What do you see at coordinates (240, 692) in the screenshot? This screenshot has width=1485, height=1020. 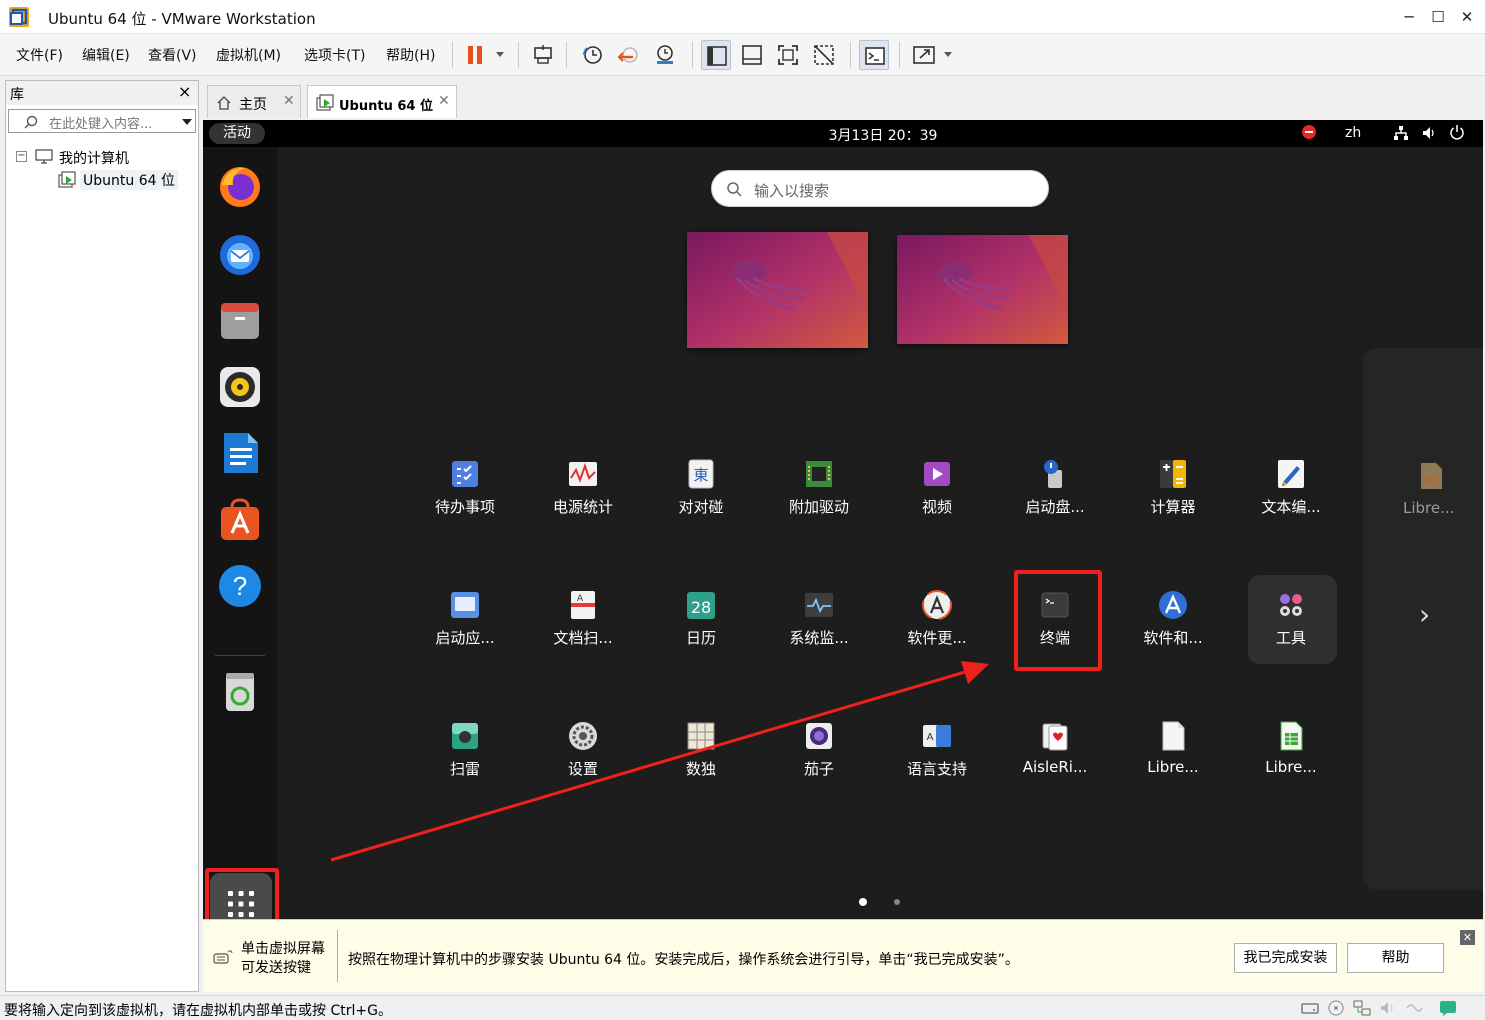 I see `trash-icon` at bounding box center [240, 692].